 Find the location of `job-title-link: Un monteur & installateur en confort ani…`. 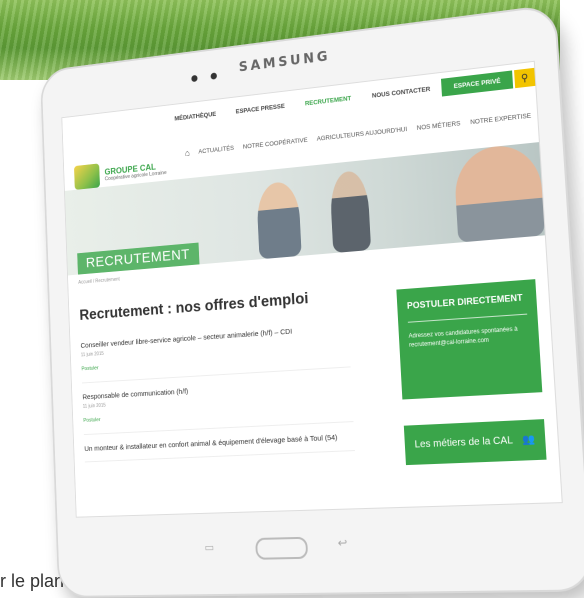

job-title-link: Un monteur & installateur en confort ani… is located at coordinates (219, 443).